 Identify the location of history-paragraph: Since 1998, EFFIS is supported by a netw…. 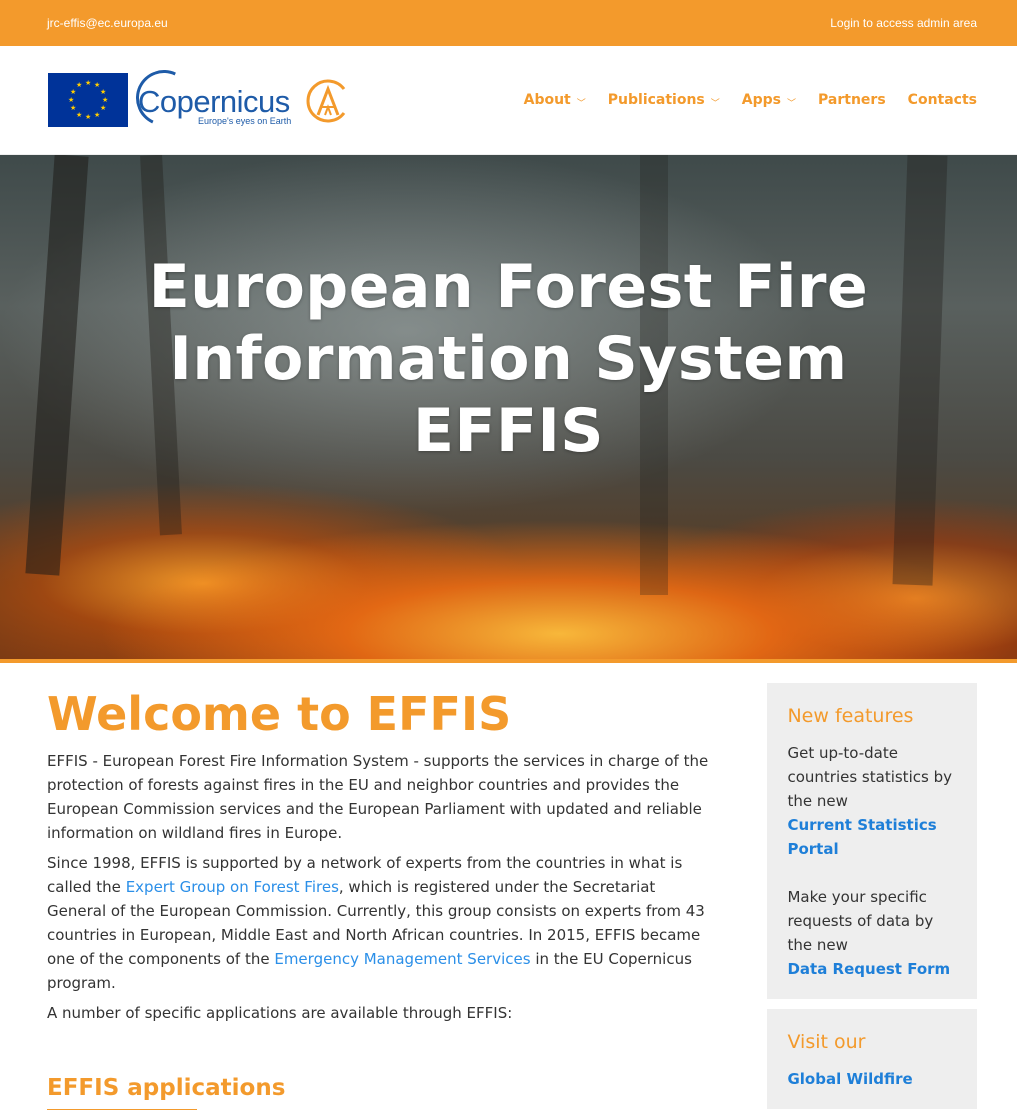
(382, 923).